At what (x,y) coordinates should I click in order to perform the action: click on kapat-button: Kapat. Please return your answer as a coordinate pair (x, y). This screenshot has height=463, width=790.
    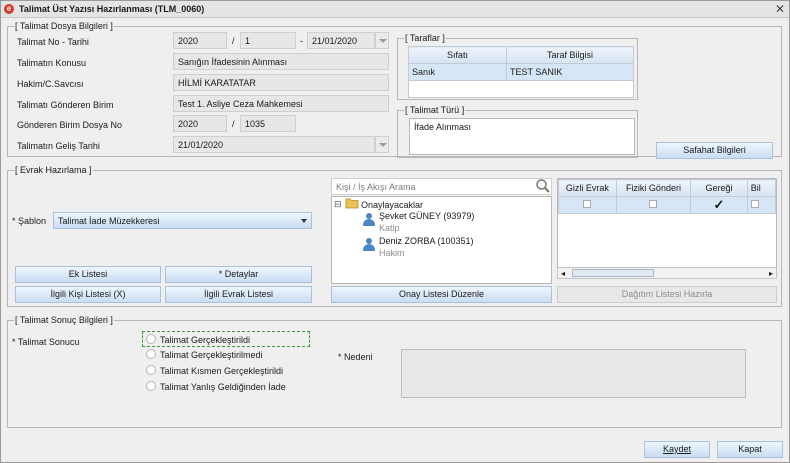
    Looking at the image, I should click on (750, 449).